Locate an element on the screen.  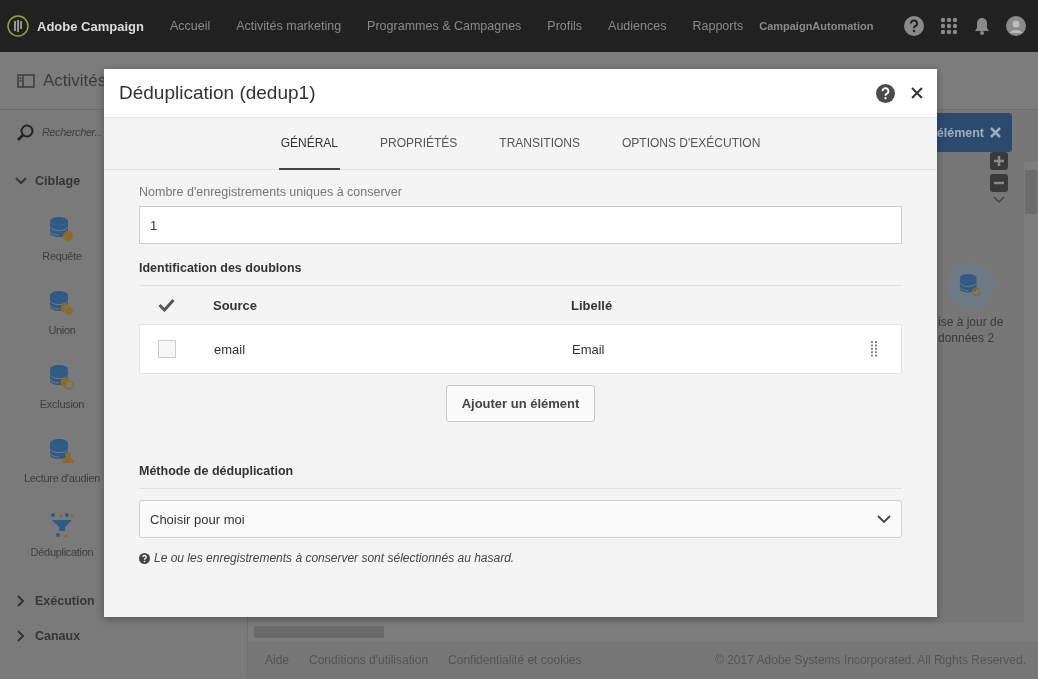
field-label: Nombre d'enregistrements uniques à conserver is located at coordinates (271, 192).